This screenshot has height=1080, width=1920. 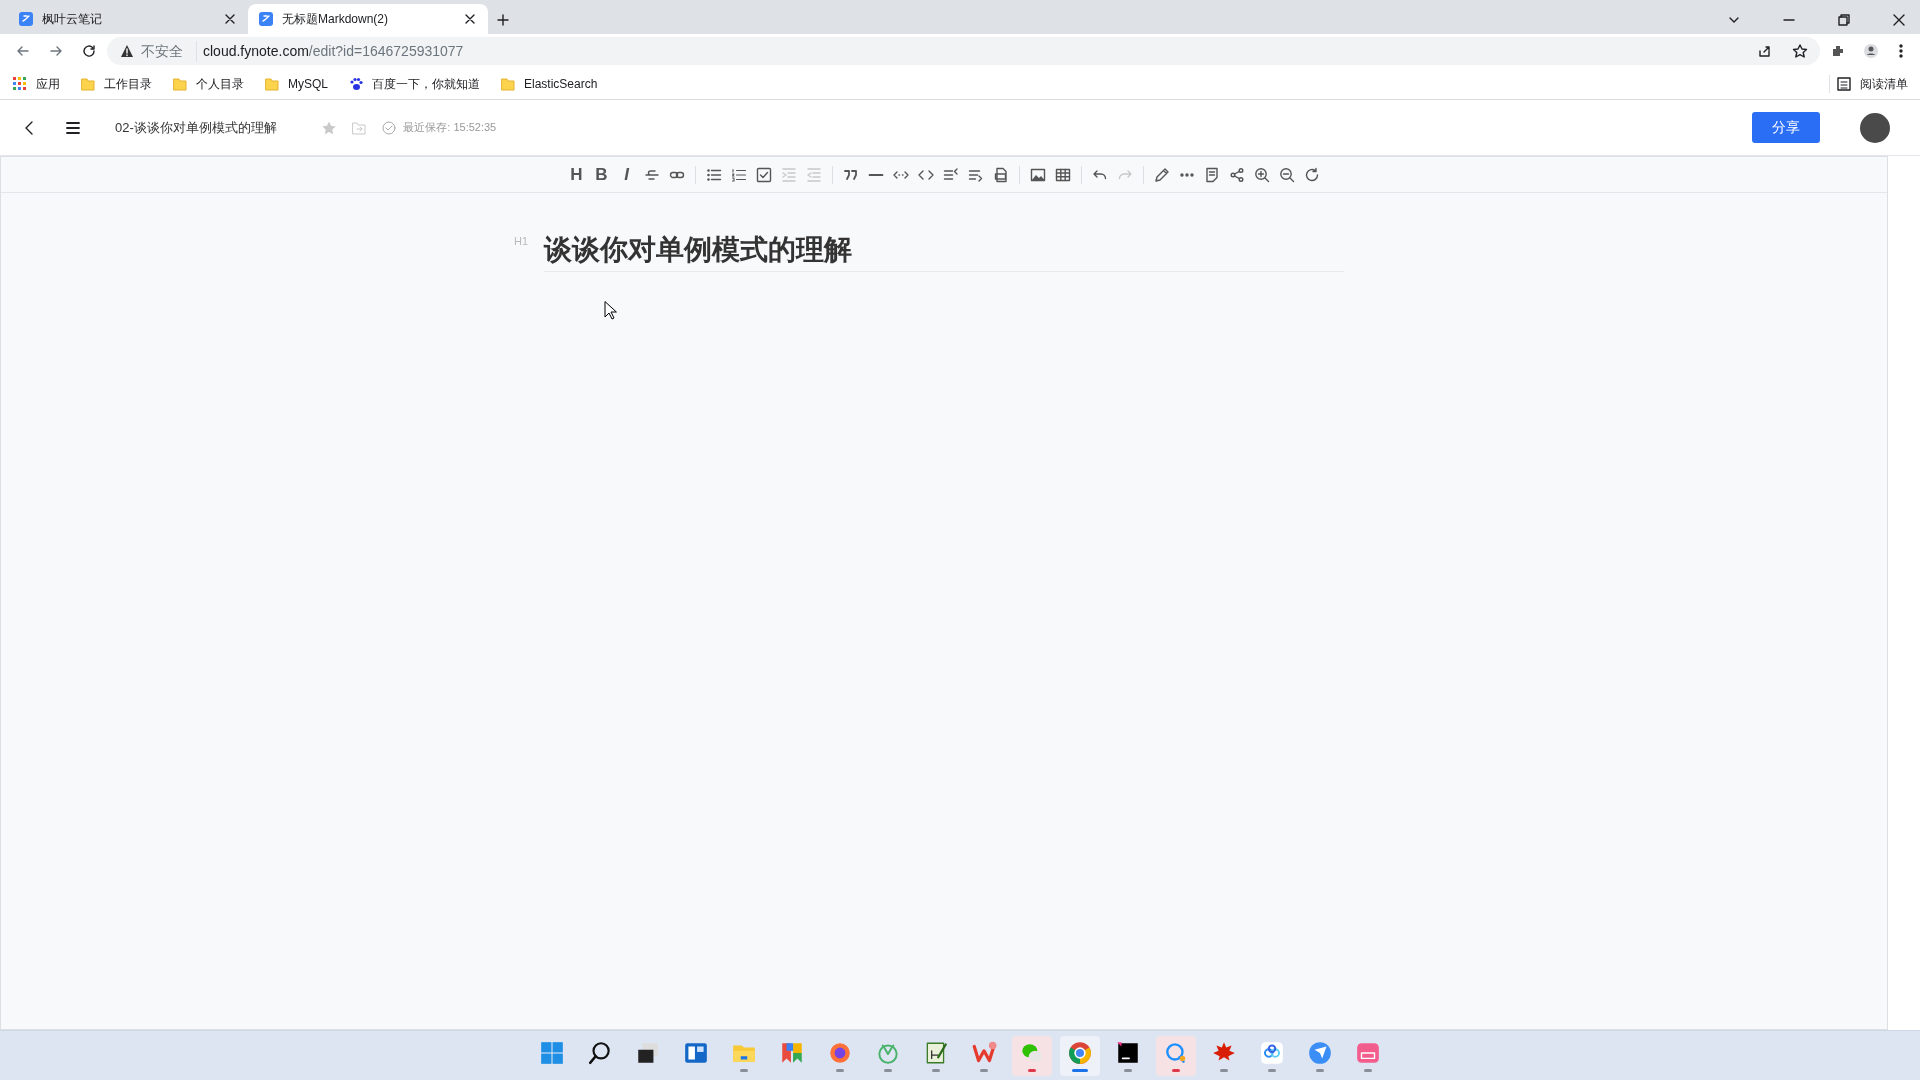 What do you see at coordinates (1128, 1052) in the screenshot?
I see `ide-icon` at bounding box center [1128, 1052].